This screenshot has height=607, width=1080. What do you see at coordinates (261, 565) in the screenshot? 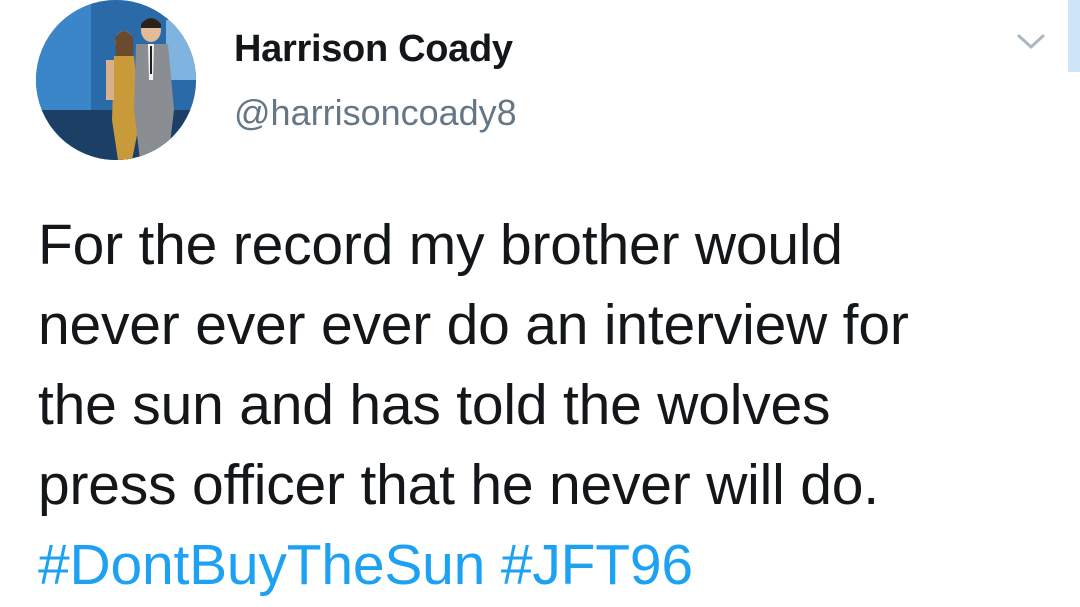
I see `hashtag-dontbuythesun: #DontBuyTheSun` at bounding box center [261, 565].